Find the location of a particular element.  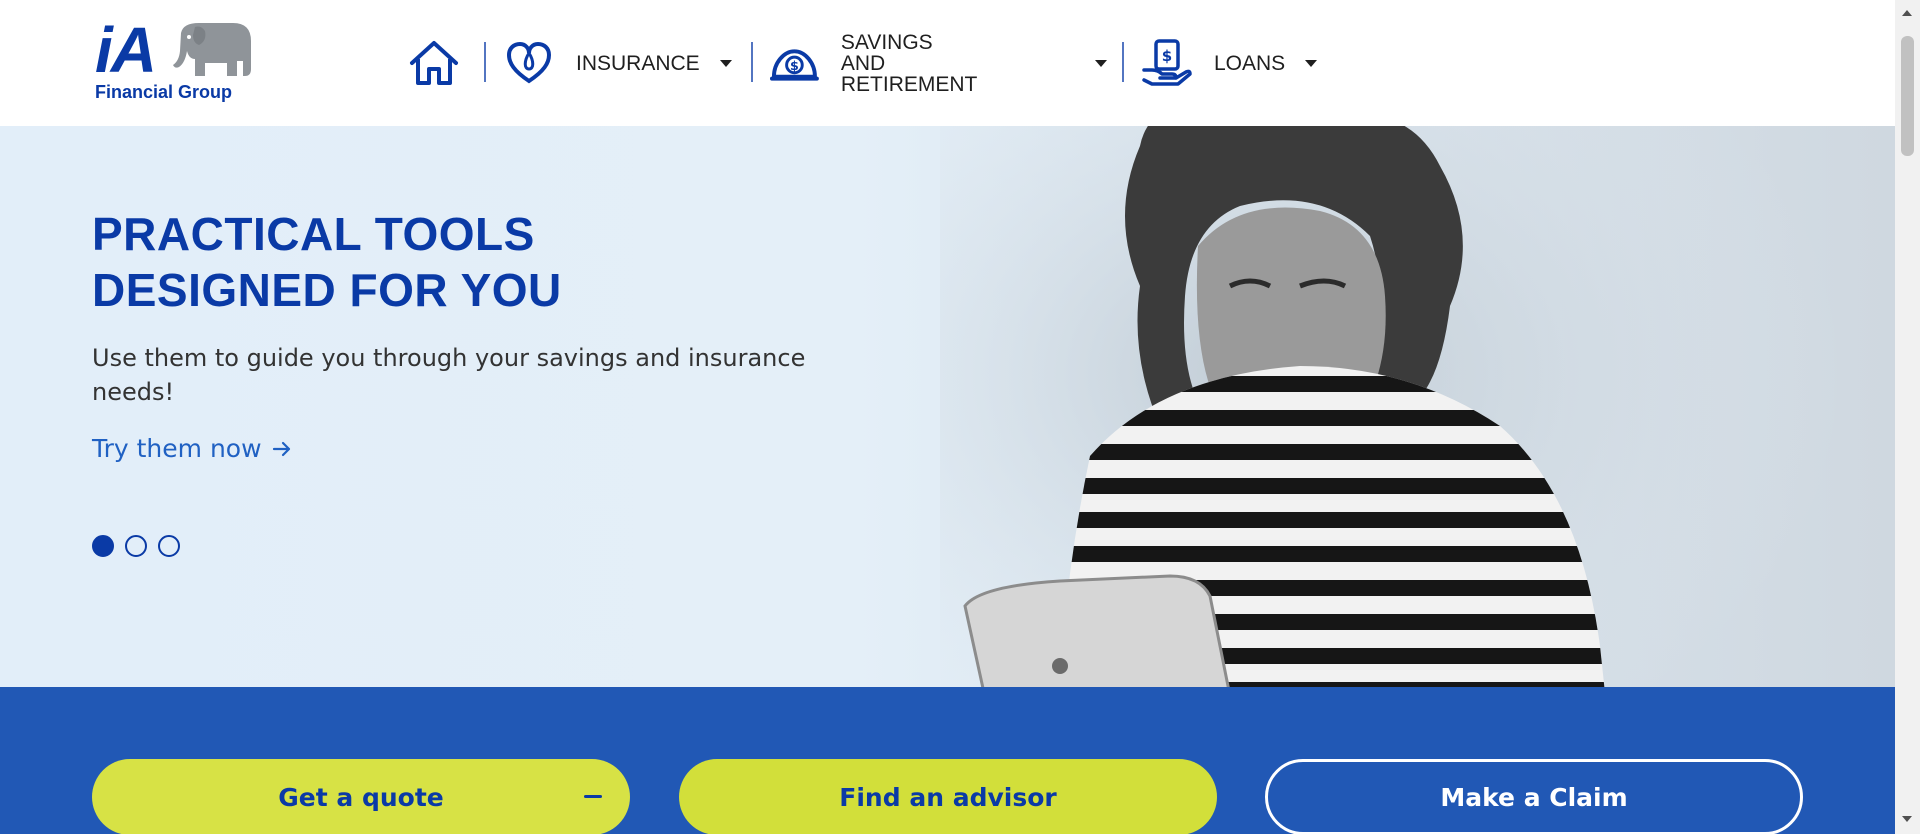

logo-wordmark: iA is located at coordinates (126, 50).